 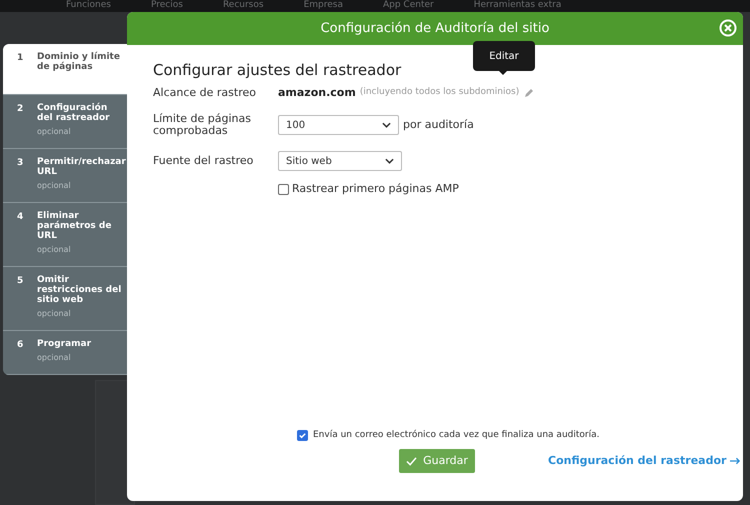 What do you see at coordinates (736, 461) in the screenshot?
I see `arrow-right-icon` at bounding box center [736, 461].